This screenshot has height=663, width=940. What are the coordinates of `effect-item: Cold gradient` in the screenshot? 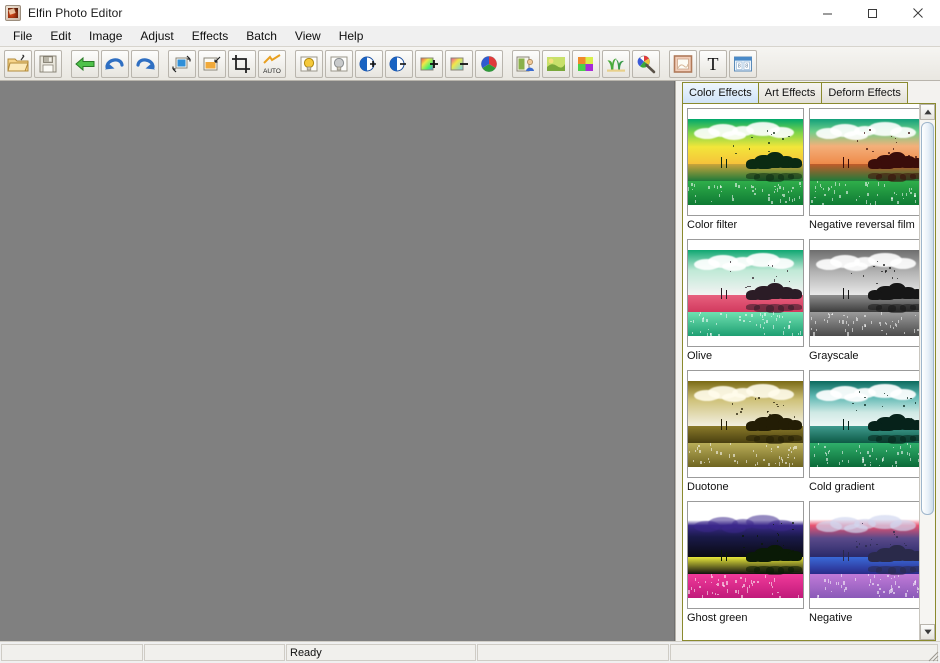 It's located at (864, 435).